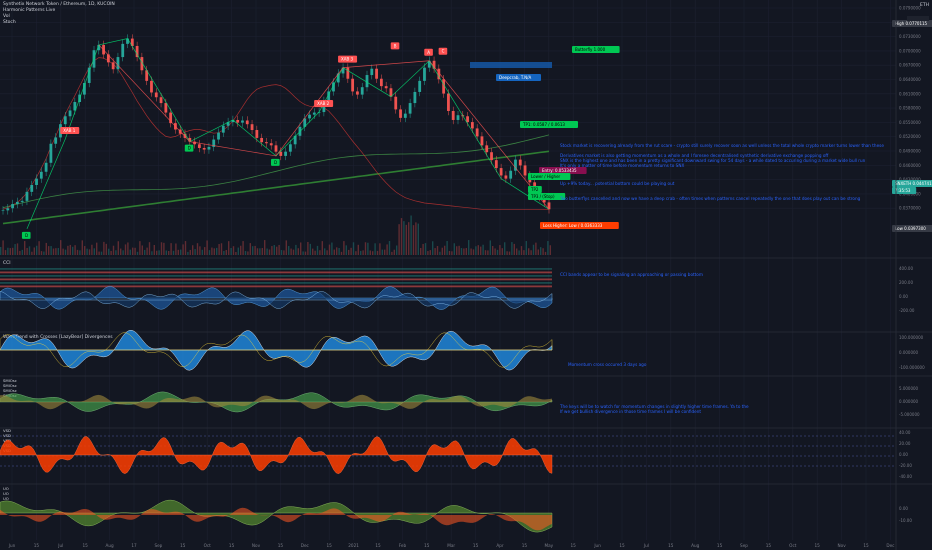 This screenshot has width=932, height=550. What do you see at coordinates (905, 476) in the screenshot?
I see `vsd-tick: -40.00` at bounding box center [905, 476].